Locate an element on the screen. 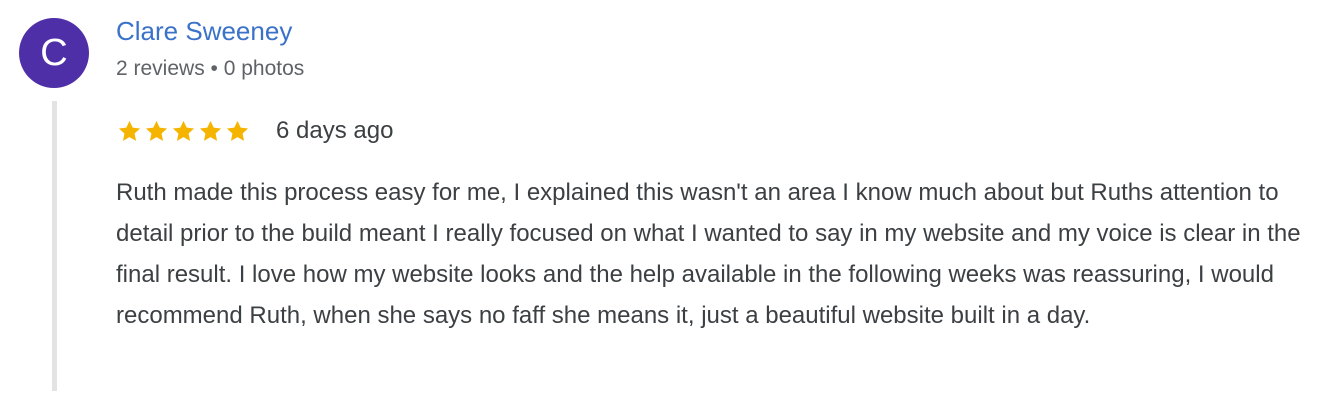 This screenshot has height=406, width=1330. avatar-initial: C is located at coordinates (54, 53).